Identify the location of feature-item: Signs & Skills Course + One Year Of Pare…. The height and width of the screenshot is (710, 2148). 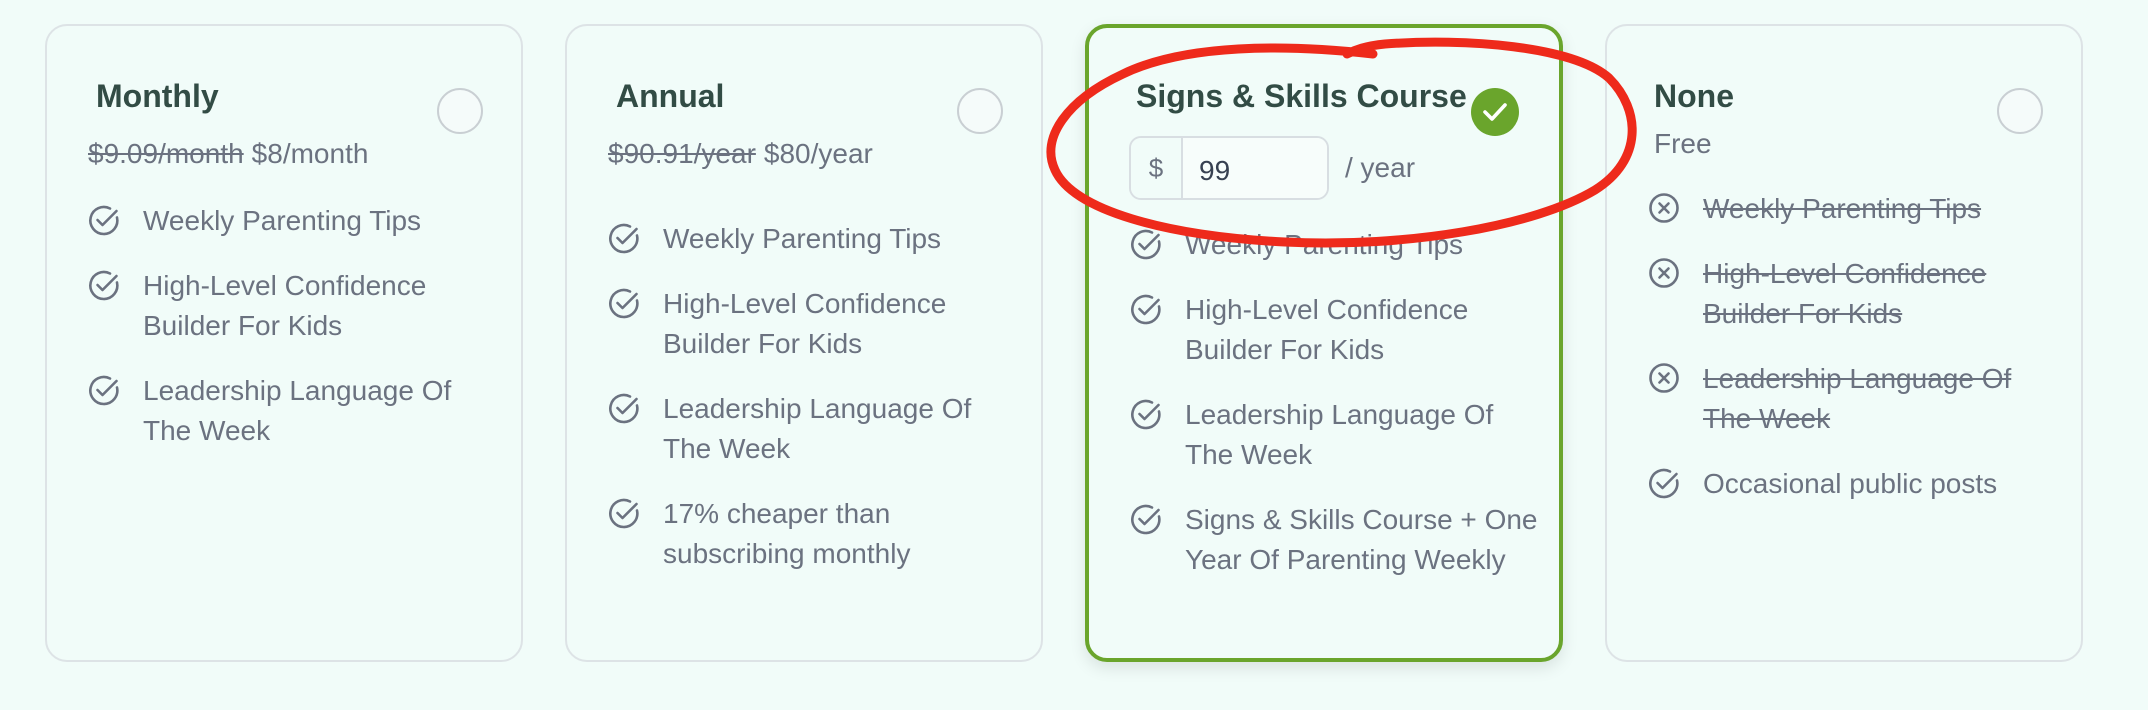
(1334, 540).